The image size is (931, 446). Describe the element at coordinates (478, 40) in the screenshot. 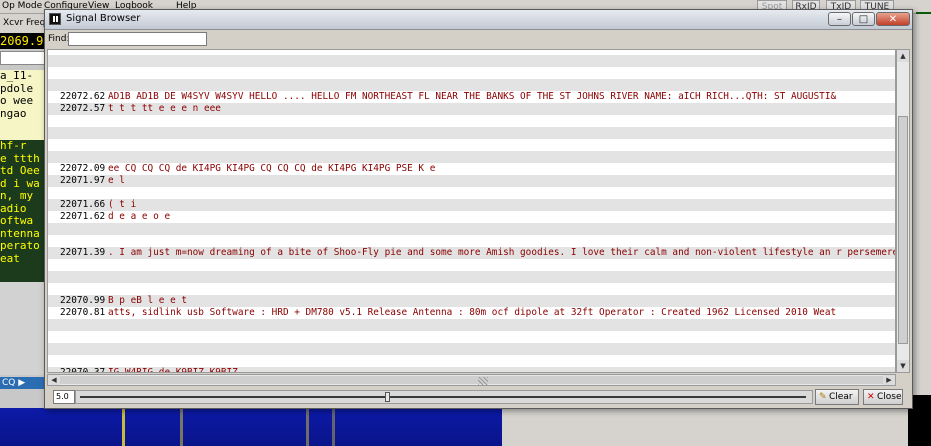

I see `find-row: Find:` at that location.